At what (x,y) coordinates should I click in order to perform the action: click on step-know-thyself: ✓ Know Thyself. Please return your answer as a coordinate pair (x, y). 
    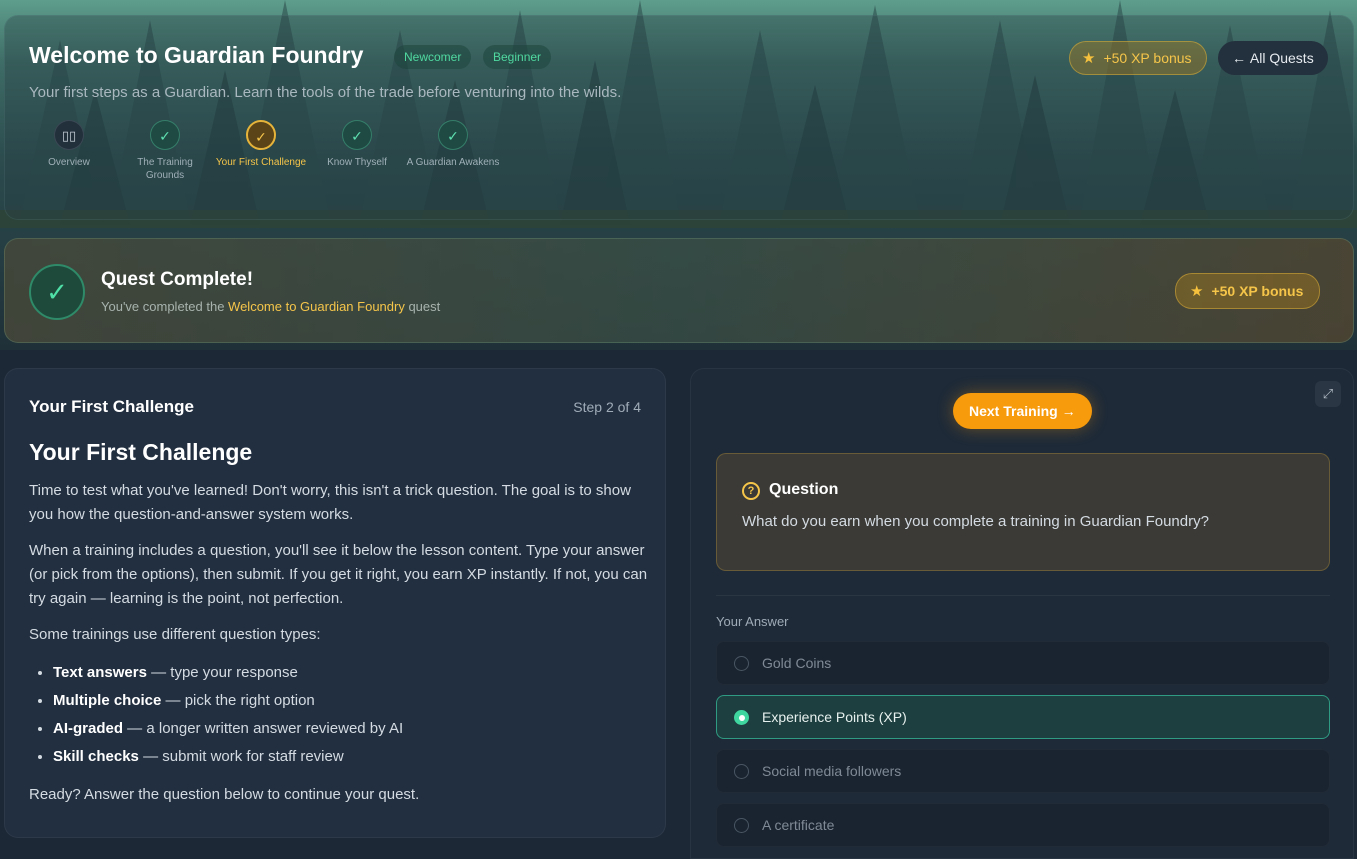
    Looking at the image, I should click on (357, 144).